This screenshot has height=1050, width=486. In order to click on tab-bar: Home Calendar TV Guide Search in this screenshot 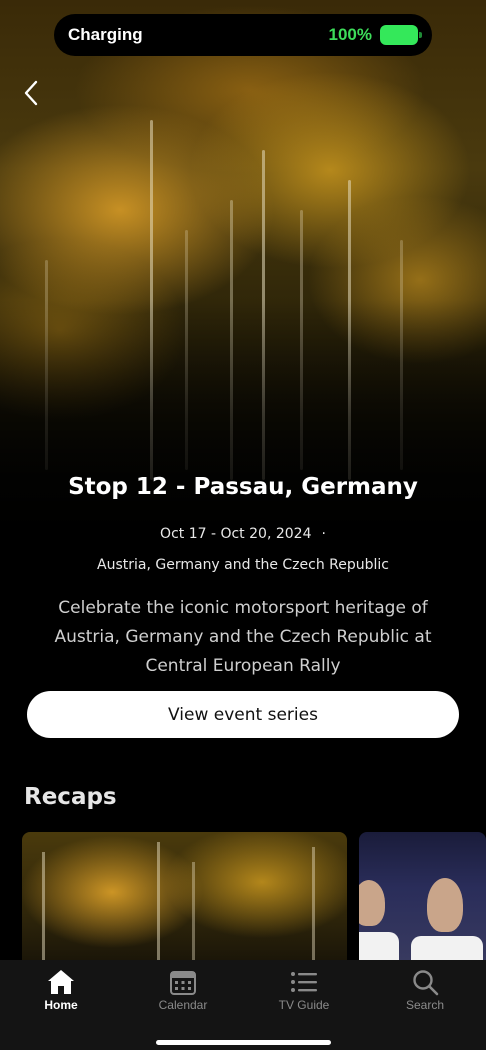, I will do `click(243, 1005)`.